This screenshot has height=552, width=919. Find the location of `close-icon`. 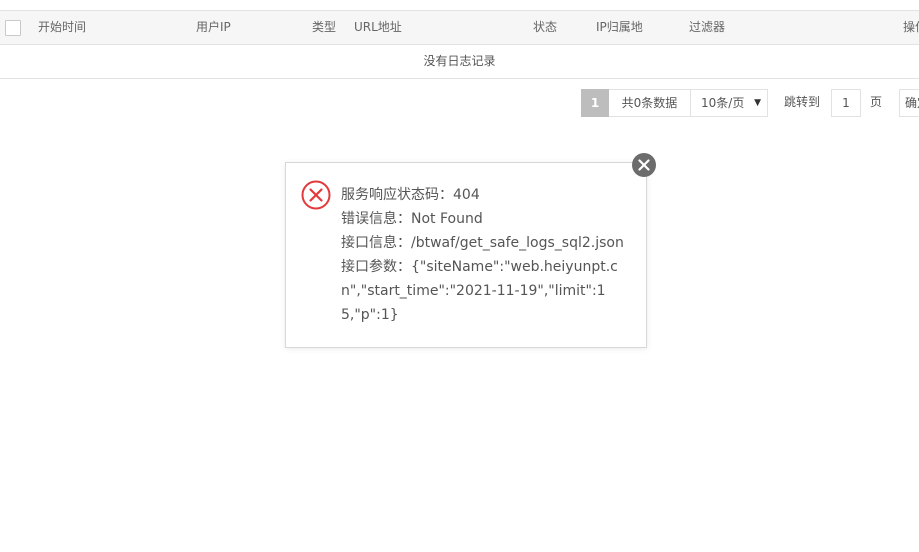

close-icon is located at coordinates (644, 165).